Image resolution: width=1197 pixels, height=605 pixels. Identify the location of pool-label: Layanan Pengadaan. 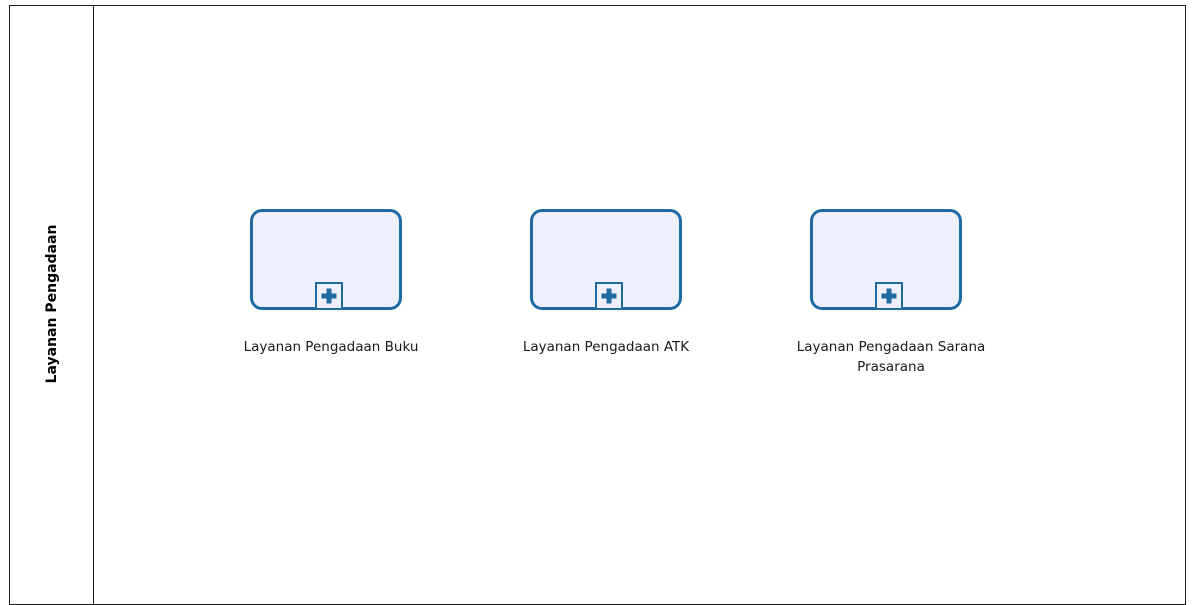
(51, 304).